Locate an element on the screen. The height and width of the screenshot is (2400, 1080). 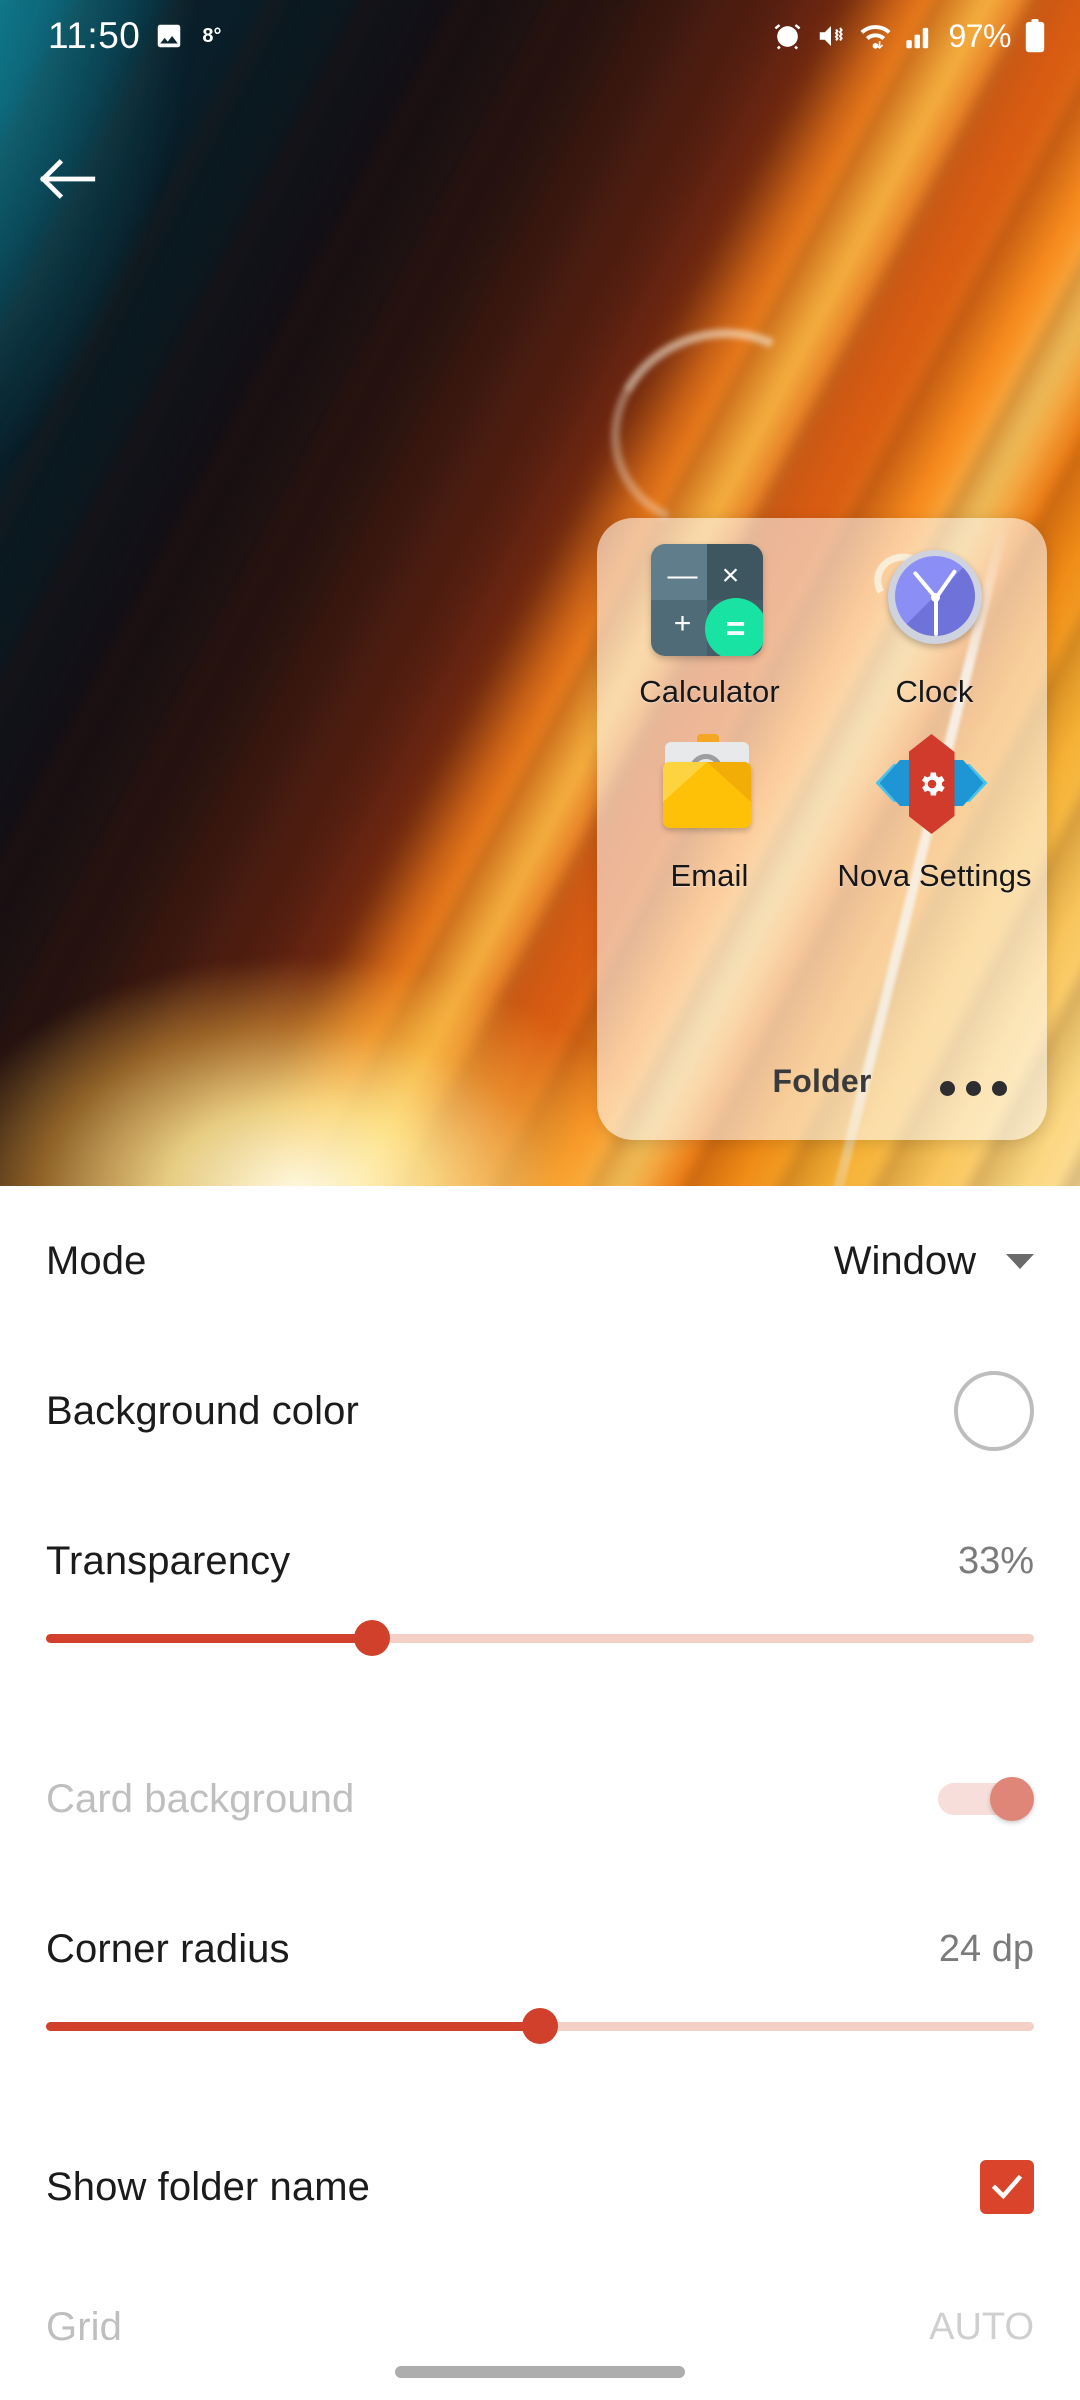
wifi-icon is located at coordinates (875, 36).